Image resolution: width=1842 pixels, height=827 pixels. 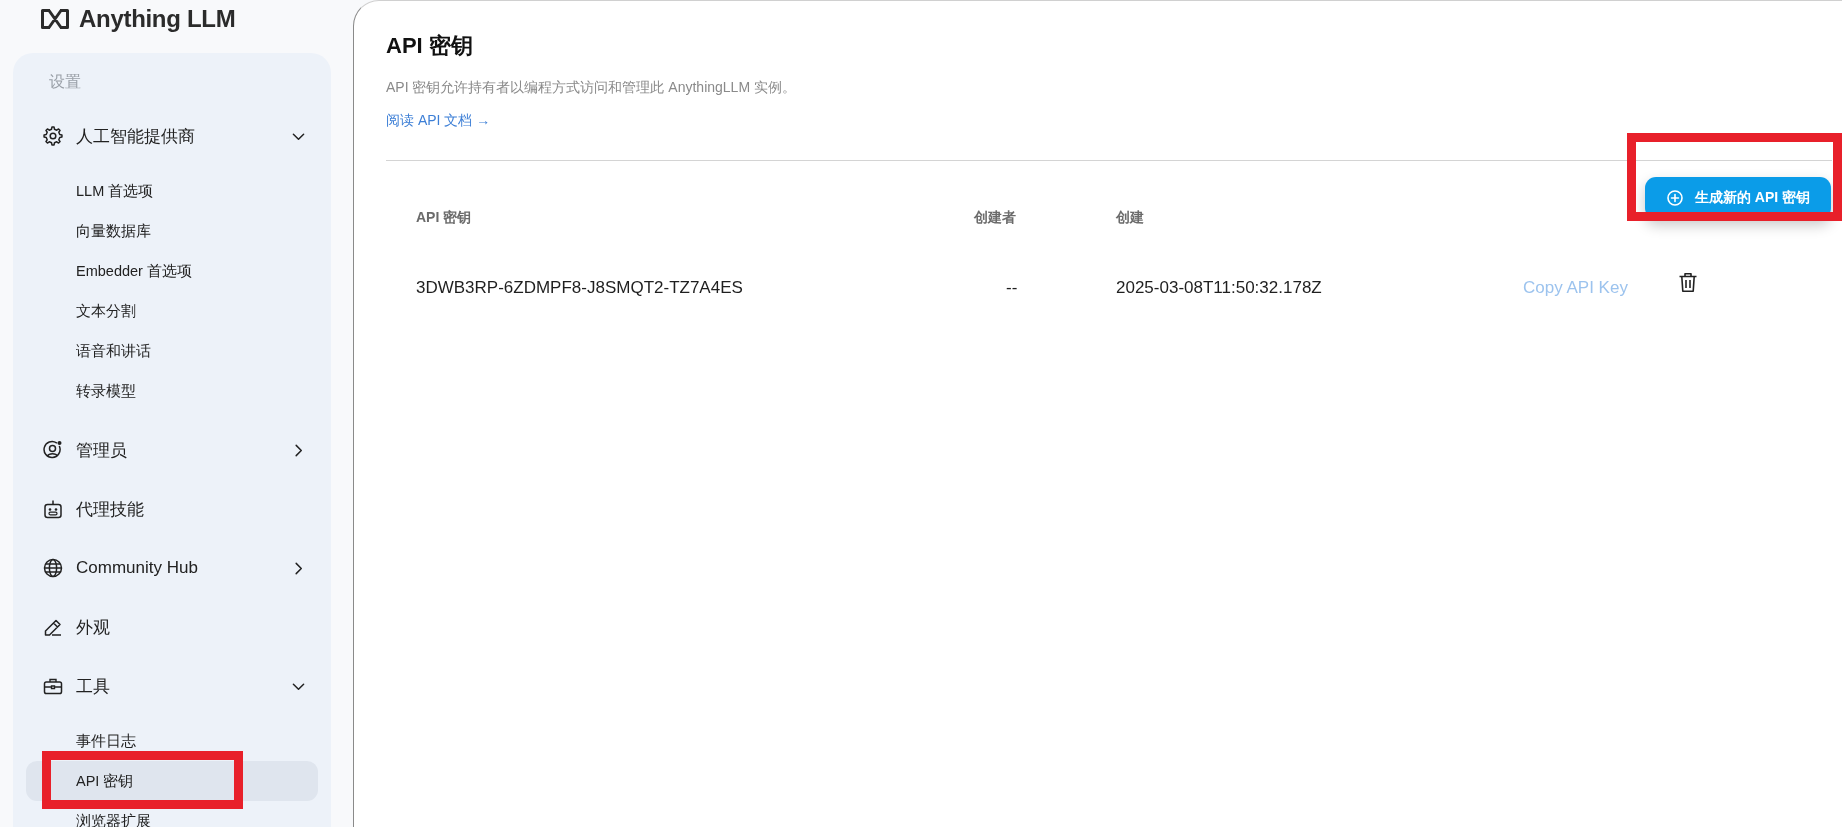 I want to click on nav-subitem: 转录模型, so click(x=172, y=391).